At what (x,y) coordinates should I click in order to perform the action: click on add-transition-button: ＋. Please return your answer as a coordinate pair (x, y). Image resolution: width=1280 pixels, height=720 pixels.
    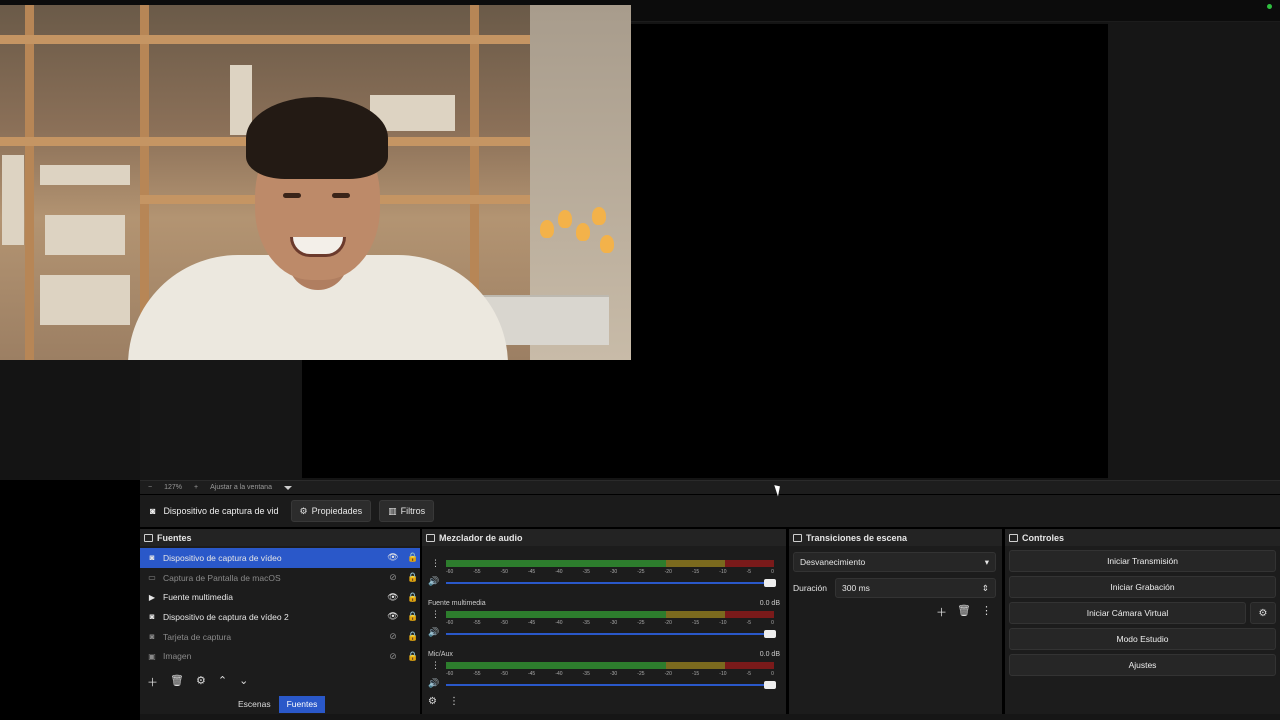
    Looking at the image, I should click on (941, 612).